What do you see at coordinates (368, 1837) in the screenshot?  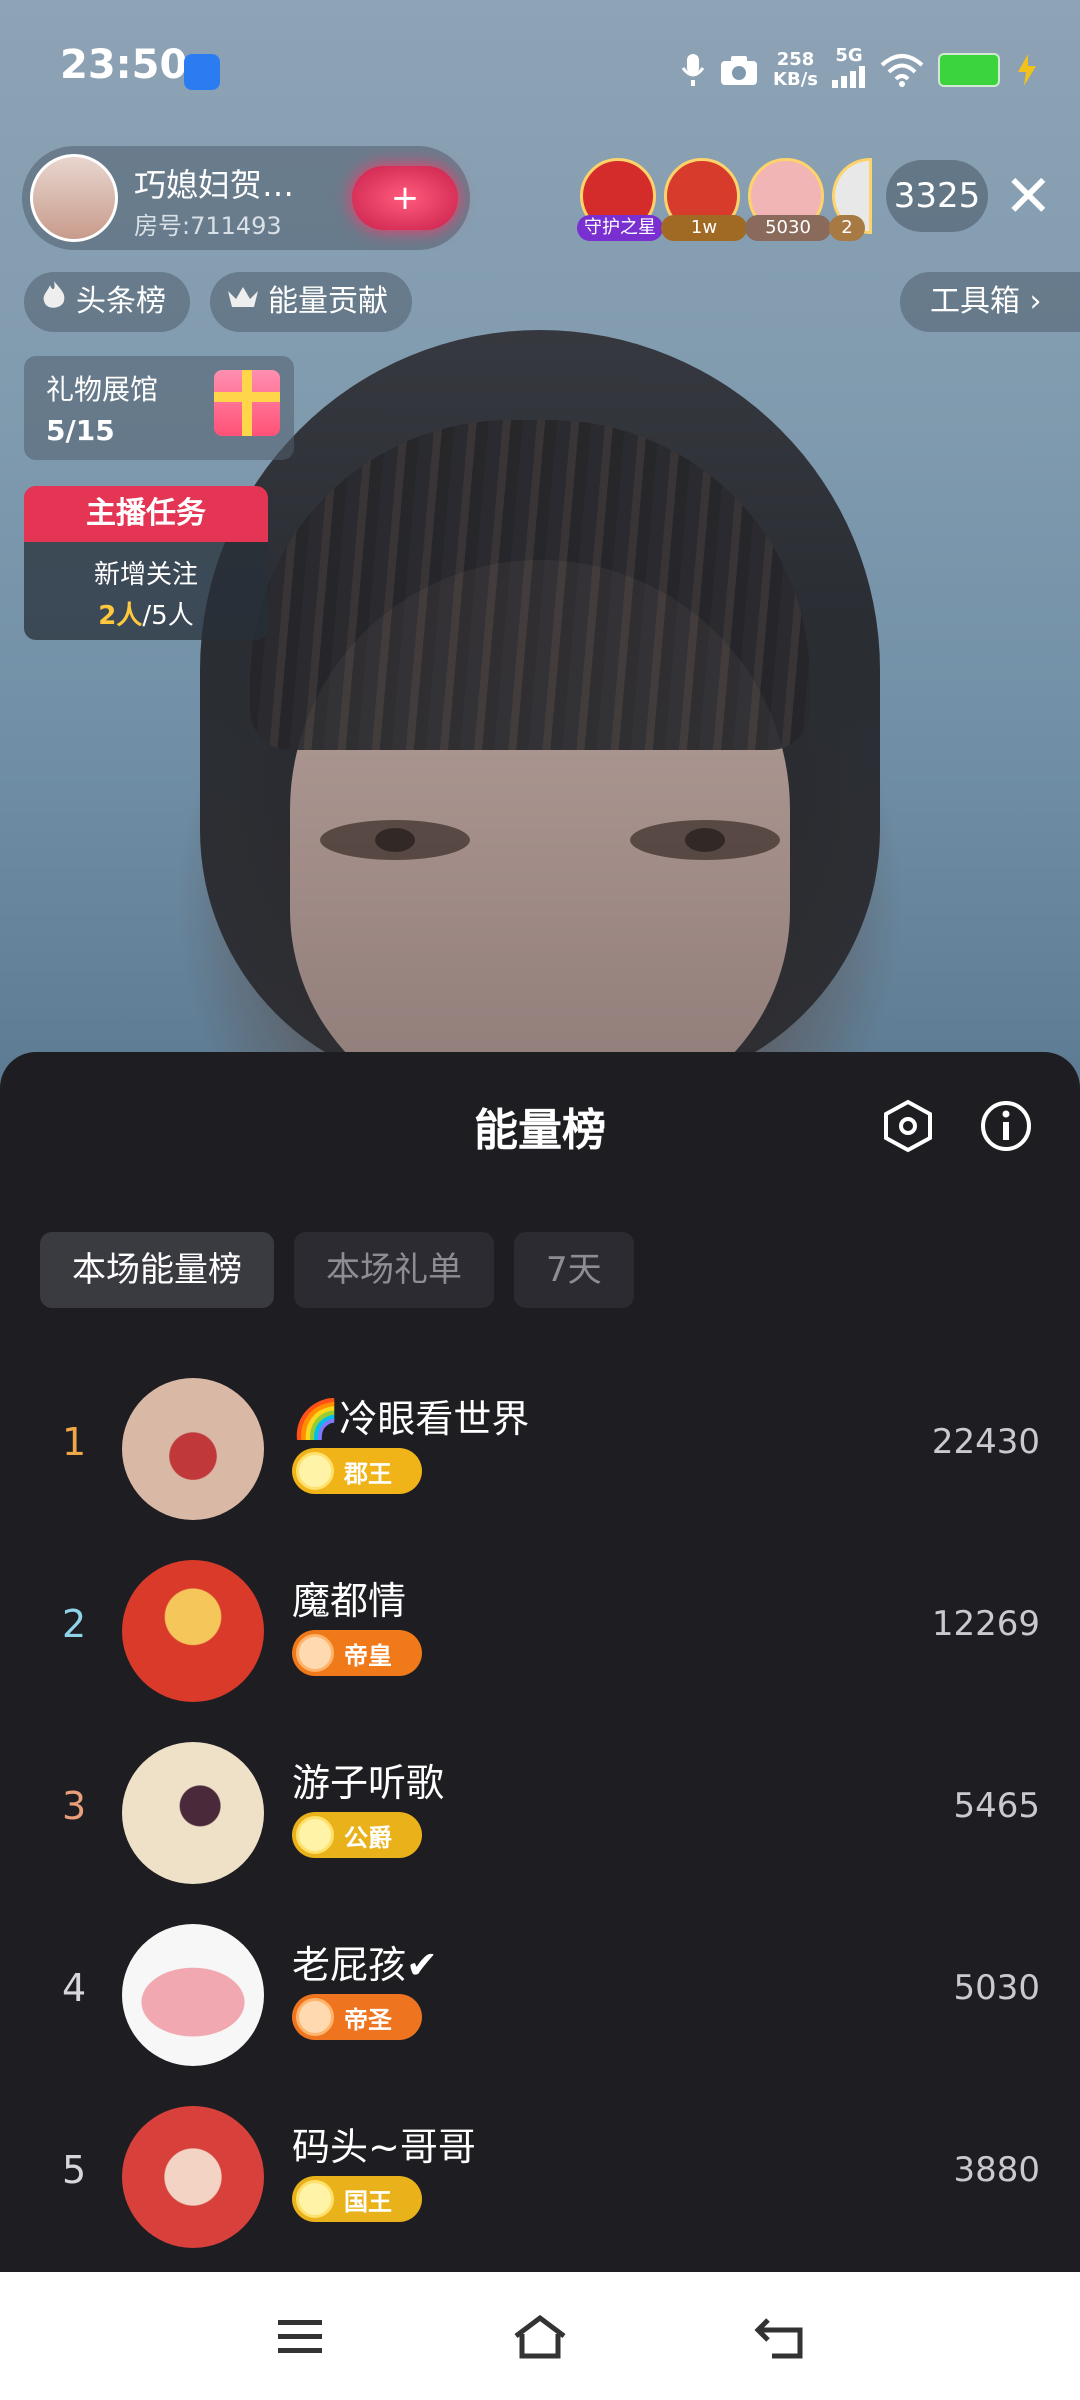 I see `level-badge-label: 公爵` at bounding box center [368, 1837].